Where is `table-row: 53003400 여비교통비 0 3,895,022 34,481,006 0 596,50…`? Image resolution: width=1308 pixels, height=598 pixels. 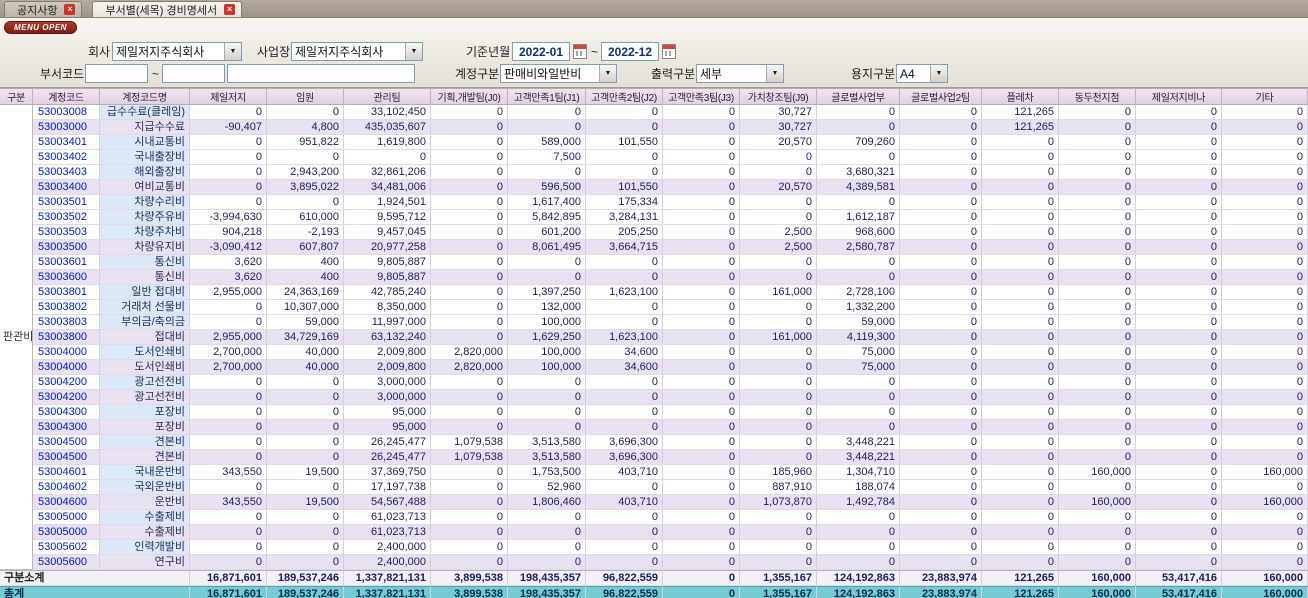 table-row: 53003400 여비교통비 0 3,895,022 34,481,006 0 596,50… is located at coordinates (654, 187).